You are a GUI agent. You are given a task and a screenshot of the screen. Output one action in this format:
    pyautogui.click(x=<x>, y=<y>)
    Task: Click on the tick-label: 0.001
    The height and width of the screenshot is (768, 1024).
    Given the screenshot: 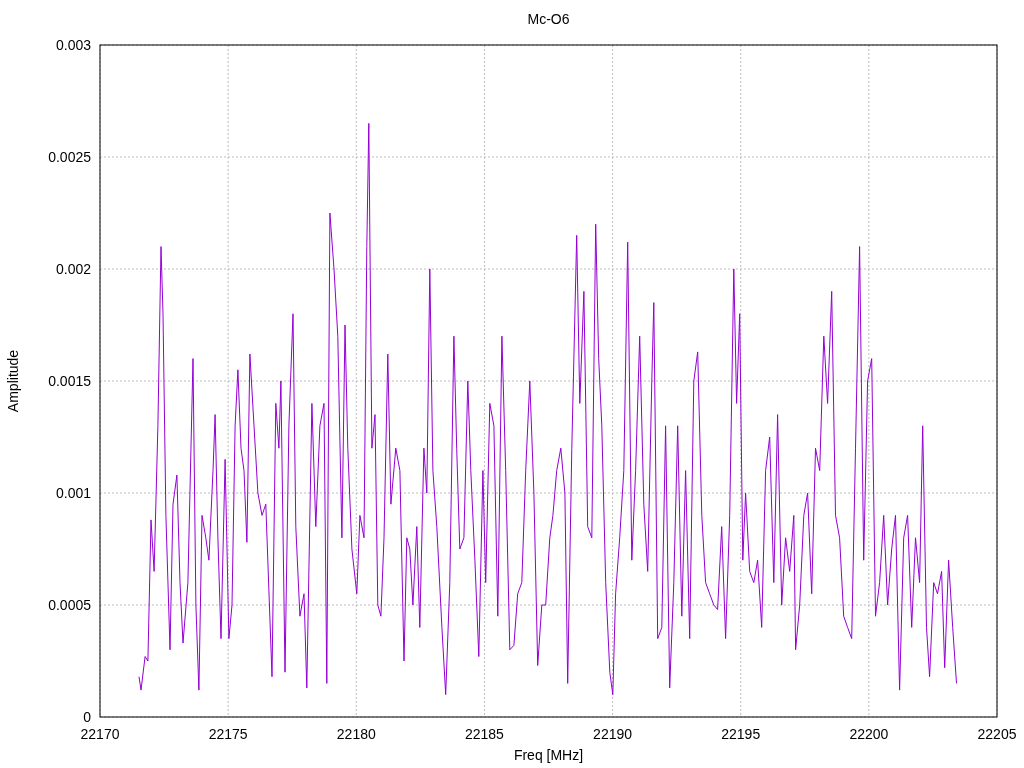 What is the action you would take?
    pyautogui.click(x=73, y=493)
    